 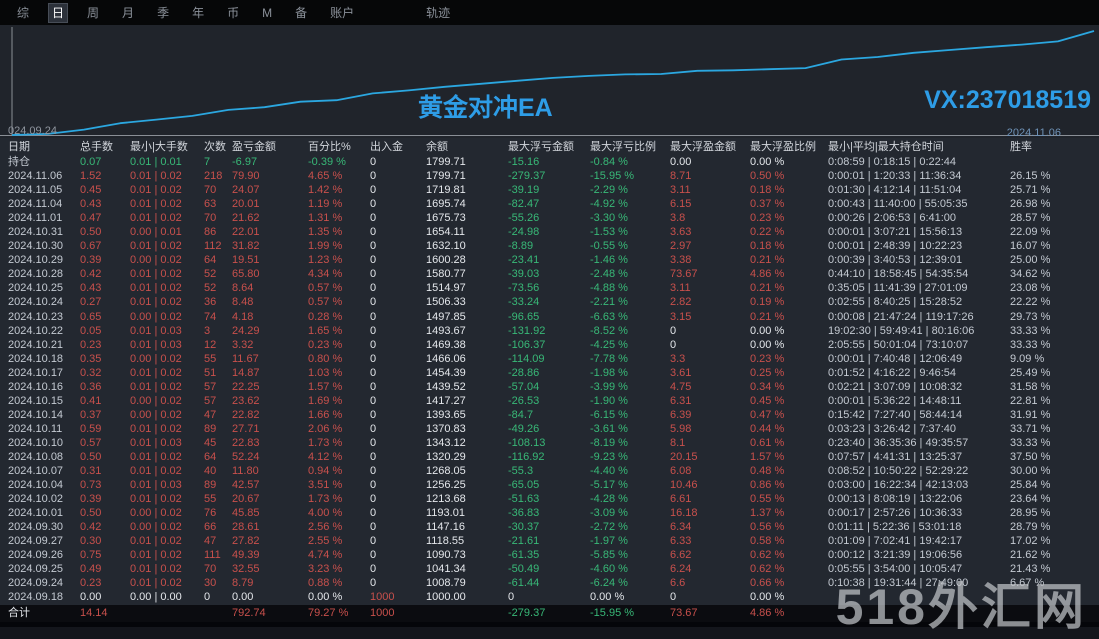 What do you see at coordinates (210, 190) in the screenshot?
I see `cell-count: 70` at bounding box center [210, 190].